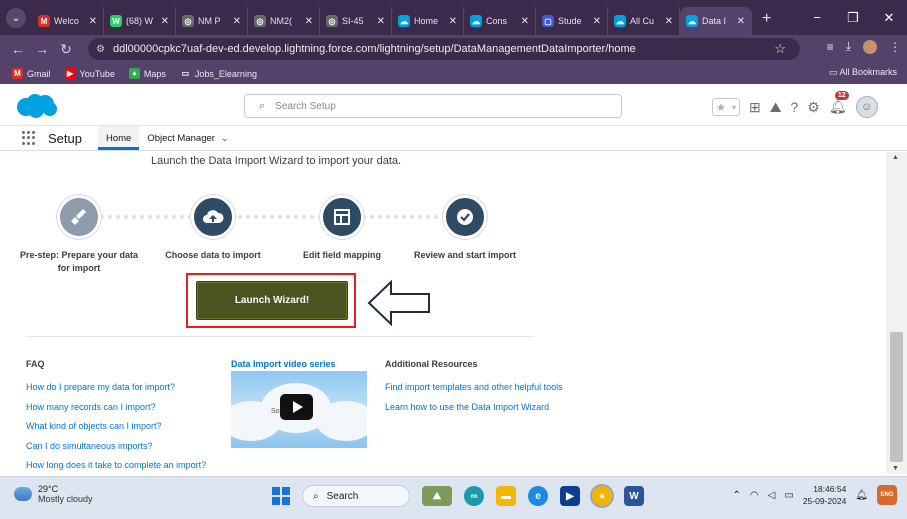 The image size is (907, 519). Describe the element at coordinates (861, 495) in the screenshot. I see `notification-bell-icon: 🔔︎` at that location.